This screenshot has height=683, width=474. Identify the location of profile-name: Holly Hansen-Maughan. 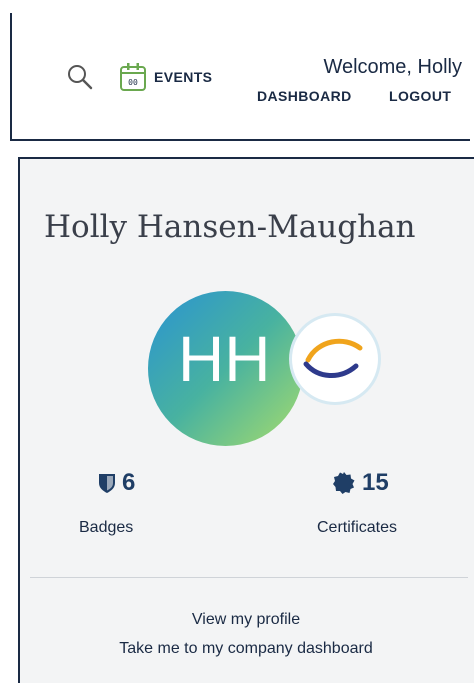
(230, 227).